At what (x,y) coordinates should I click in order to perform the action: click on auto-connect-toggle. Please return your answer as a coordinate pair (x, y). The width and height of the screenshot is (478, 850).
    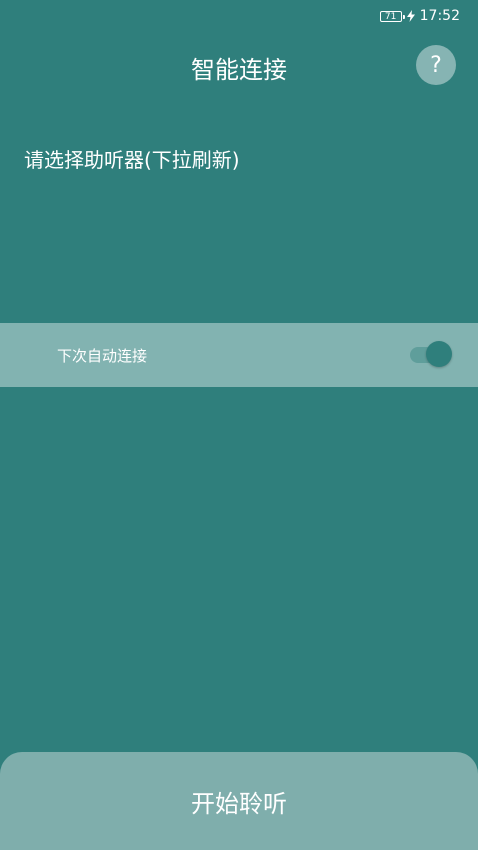
    Looking at the image, I should click on (431, 355).